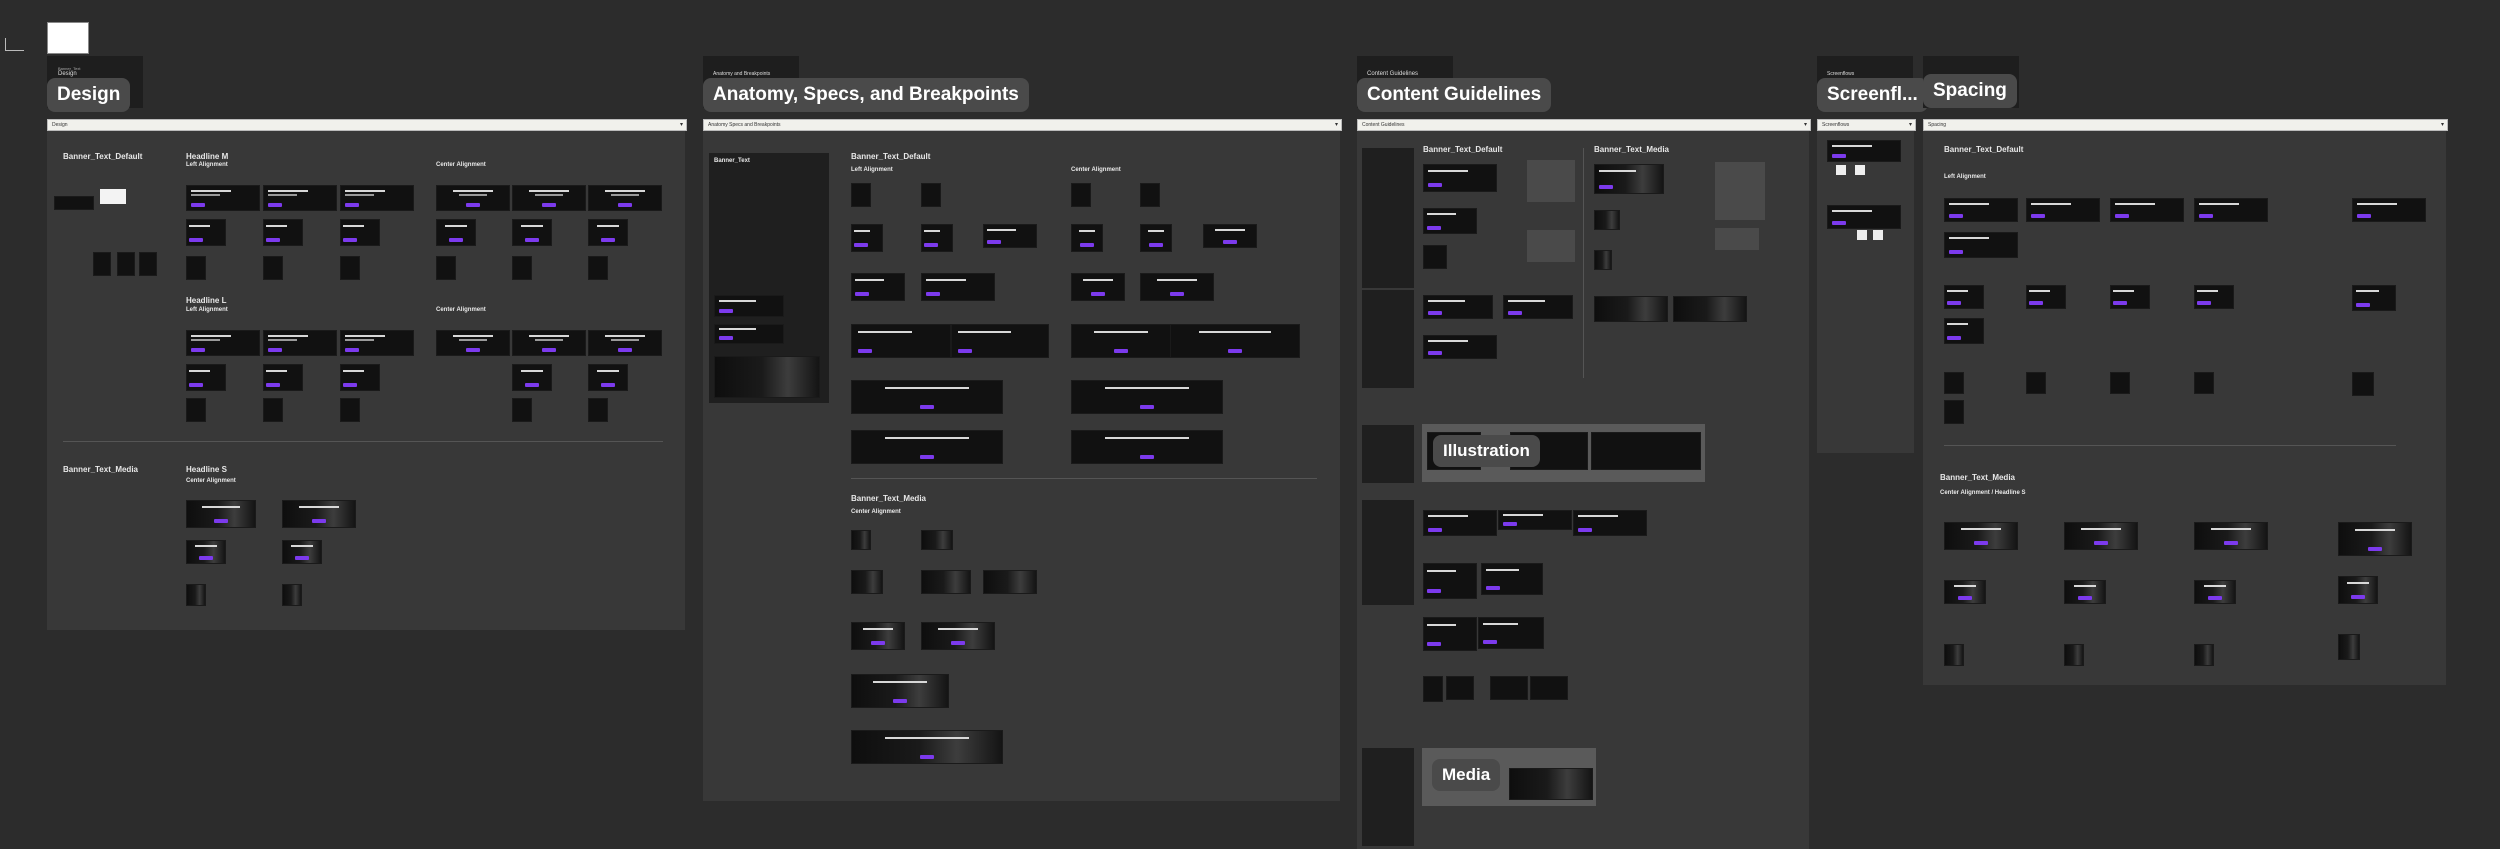 Image resolution: width=2500 pixels, height=849 pixels. What do you see at coordinates (1970, 91) in the screenshot?
I see `section-label-spacing: Spacing` at bounding box center [1970, 91].